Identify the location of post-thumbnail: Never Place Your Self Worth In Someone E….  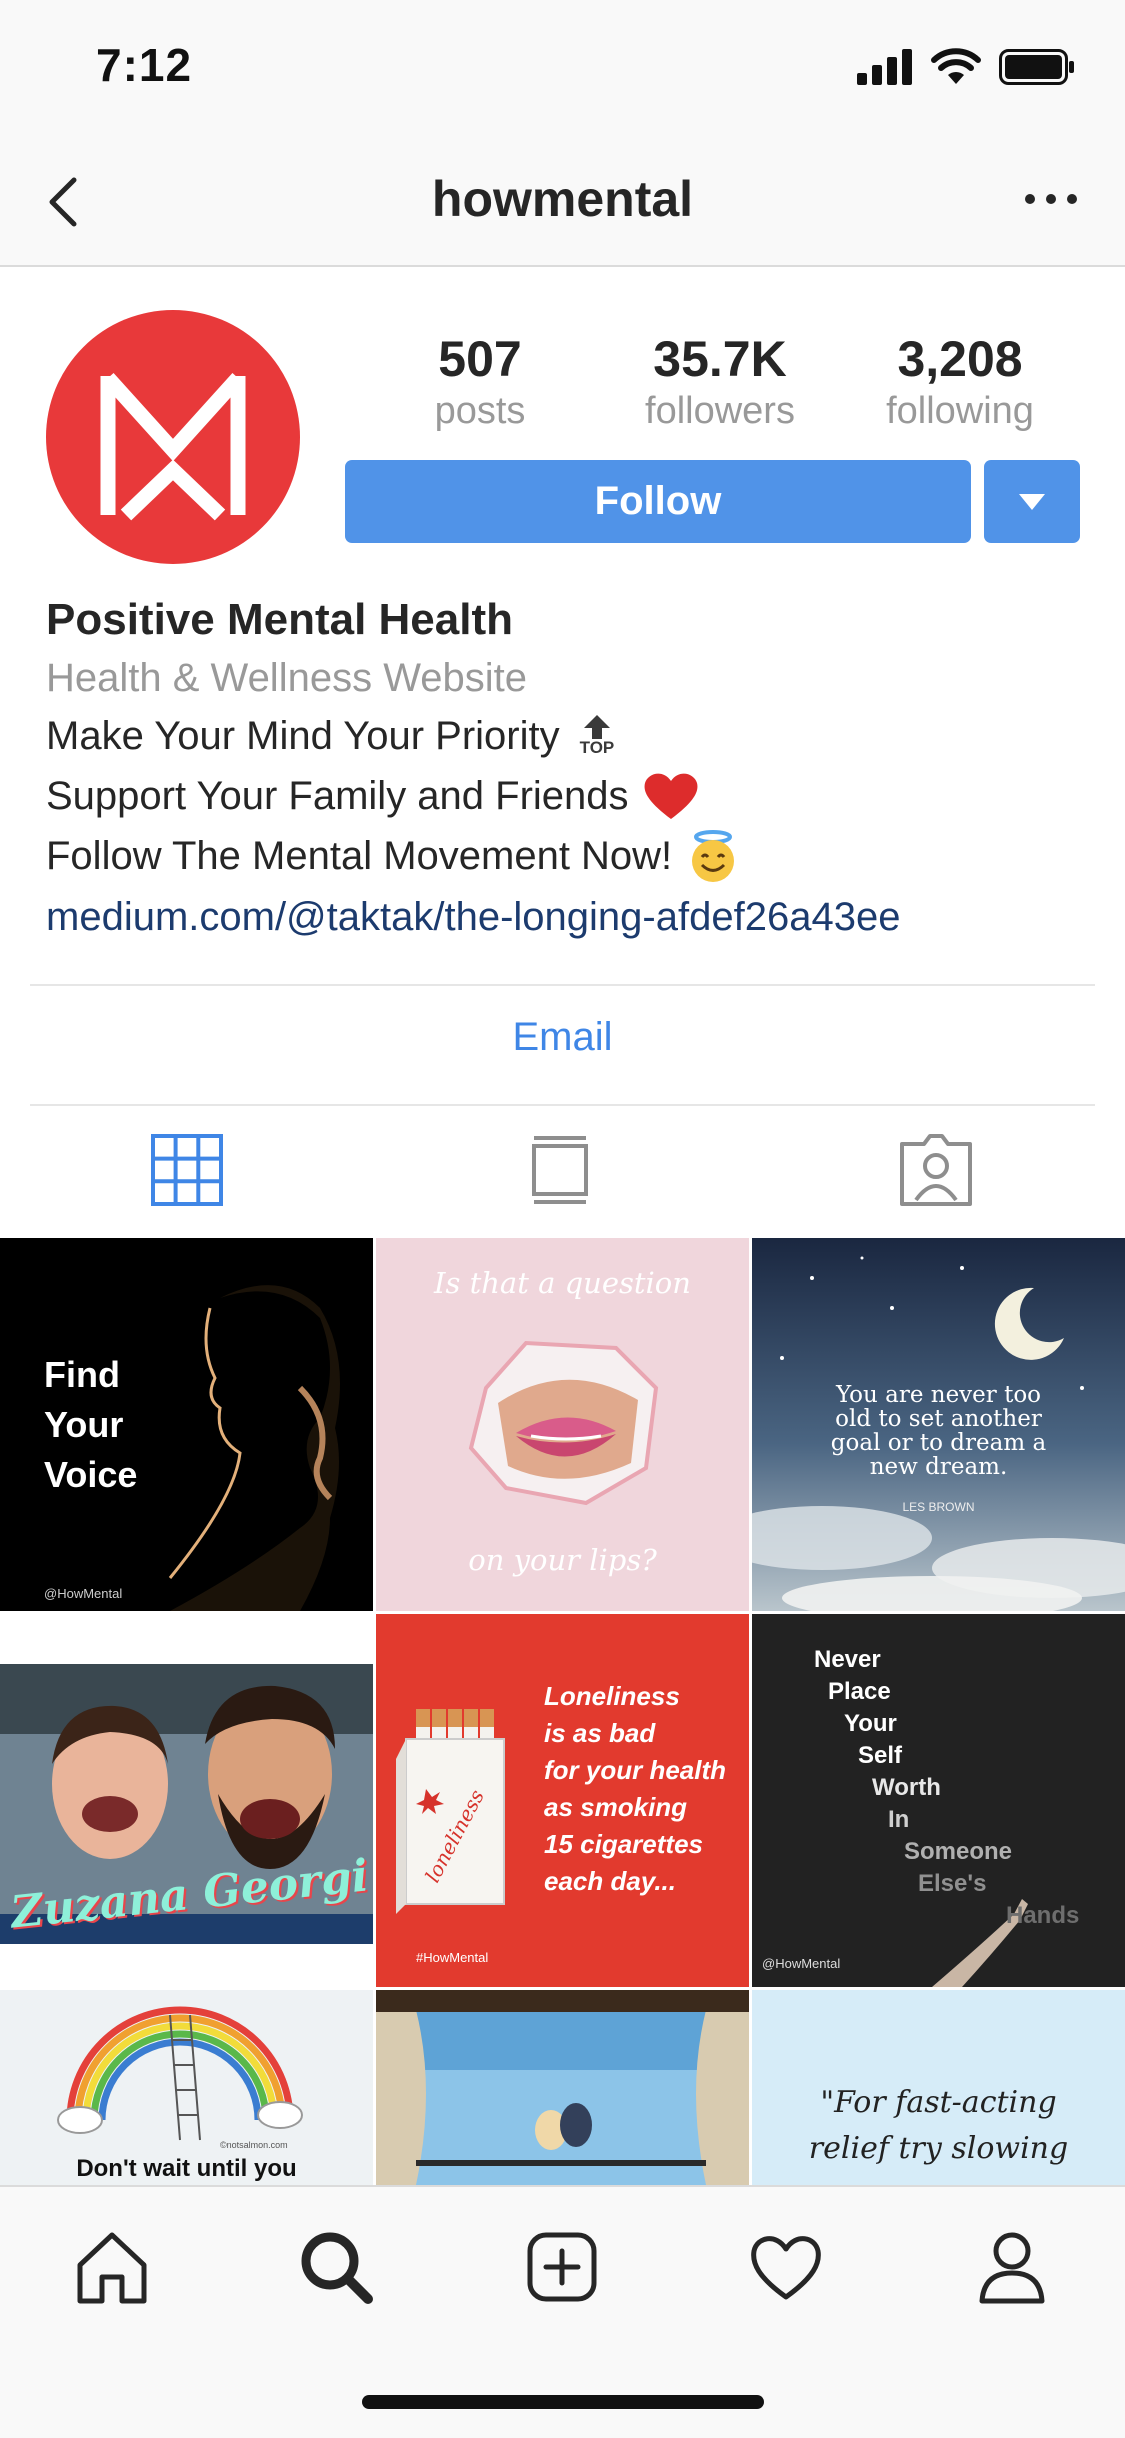
(938, 1800).